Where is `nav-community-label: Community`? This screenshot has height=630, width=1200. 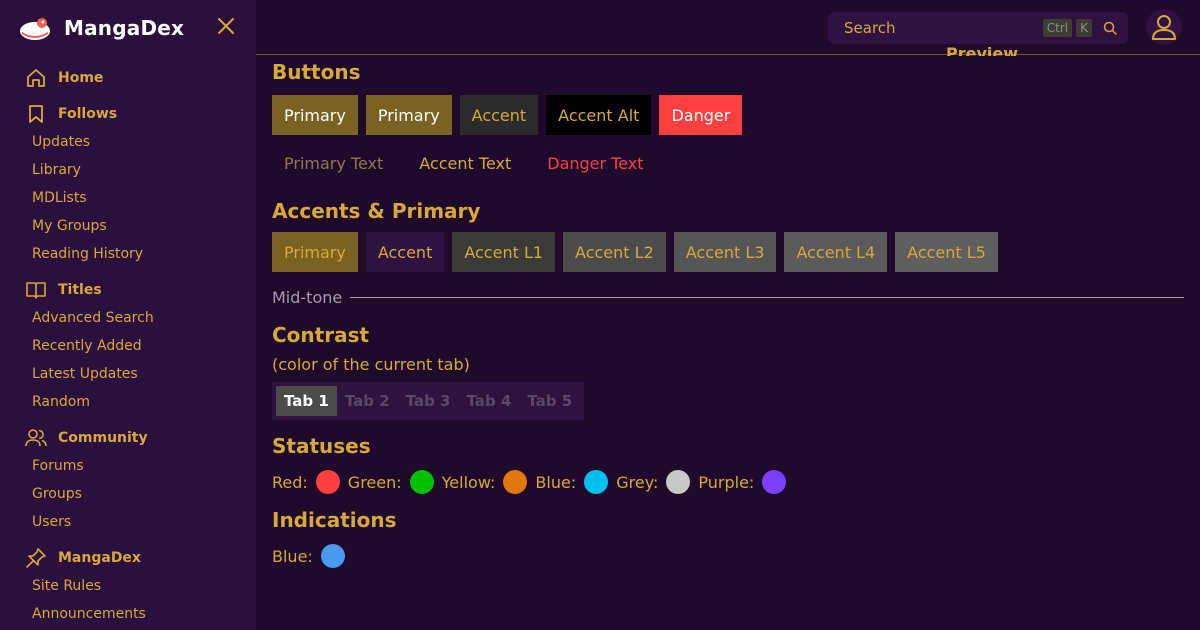
nav-community-label: Community is located at coordinates (103, 438).